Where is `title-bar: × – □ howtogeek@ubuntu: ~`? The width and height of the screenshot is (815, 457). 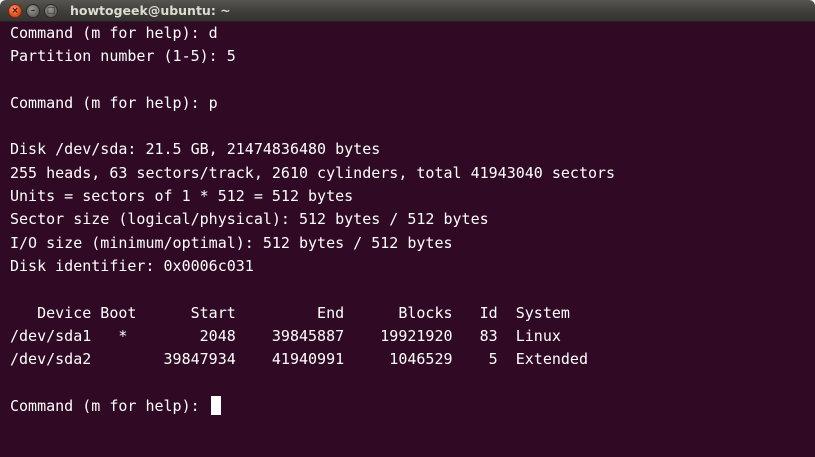 title-bar: × – □ howtogeek@ubuntu: ~ is located at coordinates (407, 11).